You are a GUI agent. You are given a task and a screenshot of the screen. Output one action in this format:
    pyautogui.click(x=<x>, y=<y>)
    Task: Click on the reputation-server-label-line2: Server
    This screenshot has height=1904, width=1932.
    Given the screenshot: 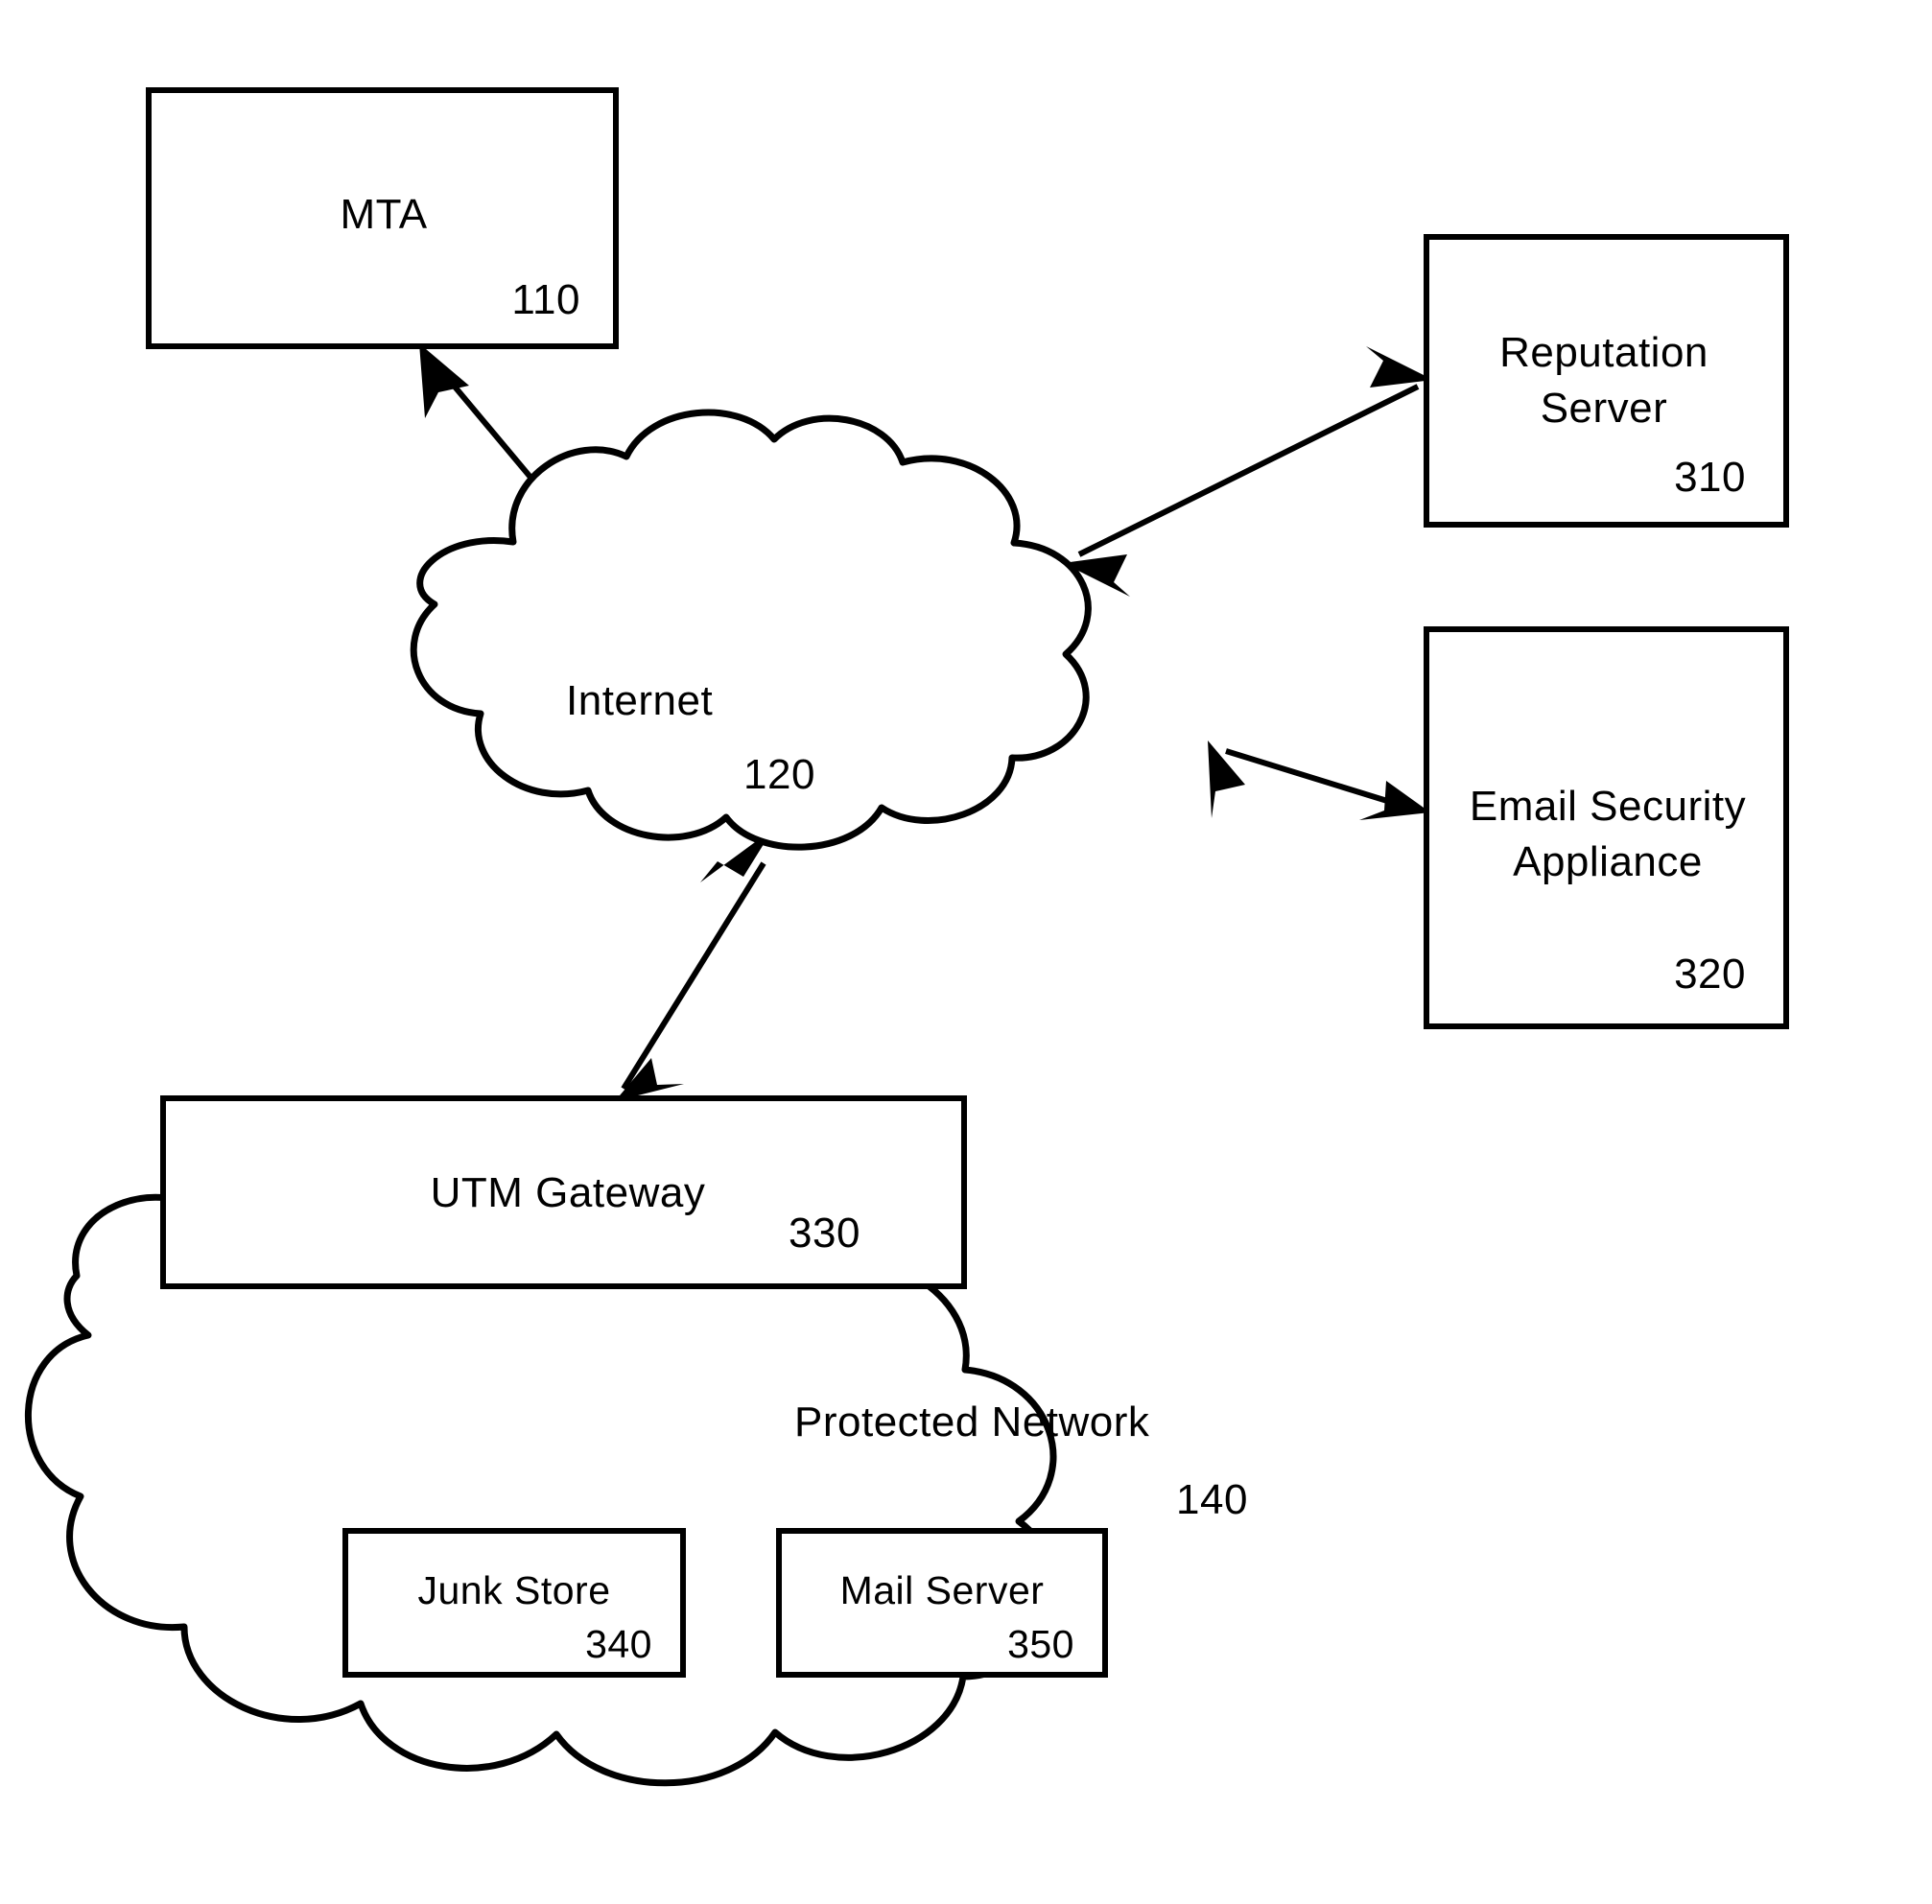 What is the action you would take?
    pyautogui.click(x=1604, y=408)
    